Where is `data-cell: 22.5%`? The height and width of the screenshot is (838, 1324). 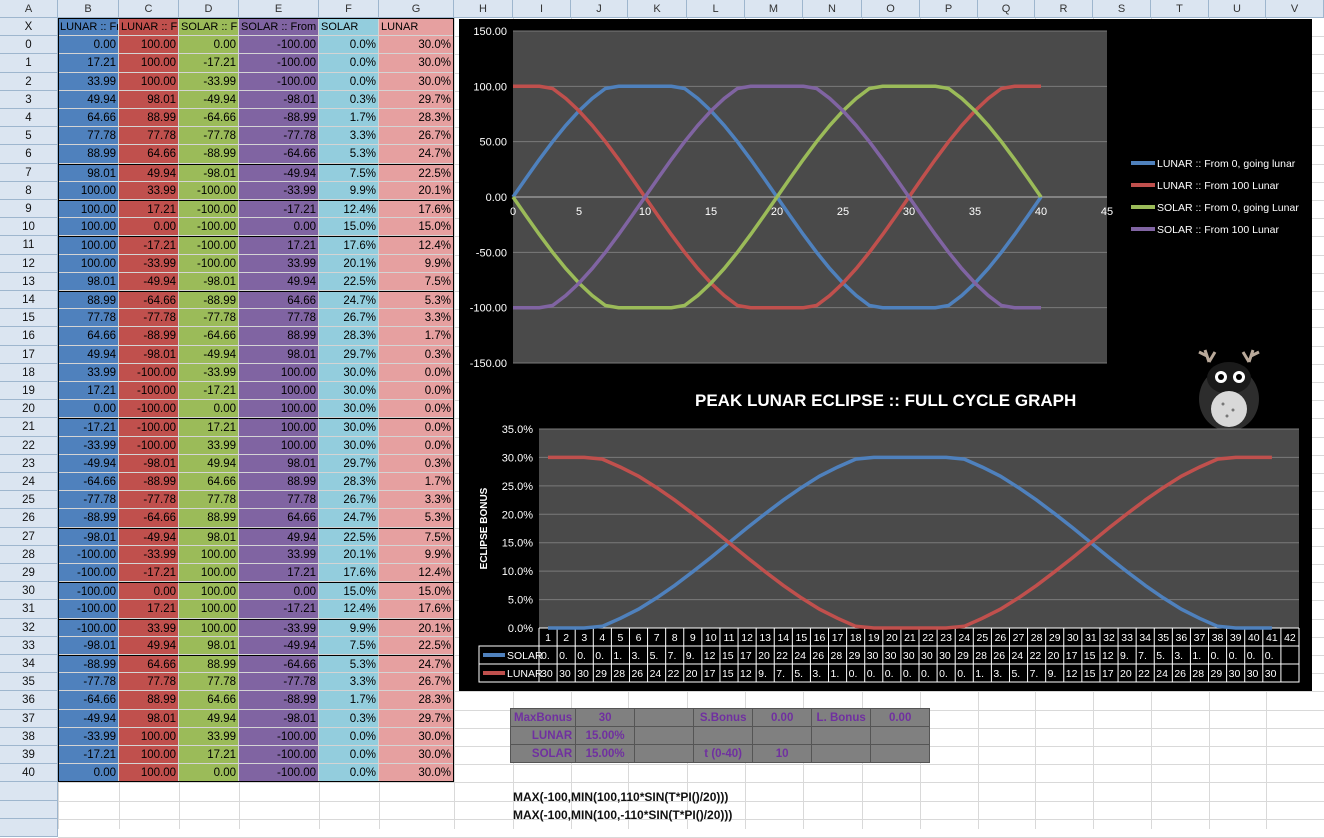
data-cell: 22.5% is located at coordinates (349, 281).